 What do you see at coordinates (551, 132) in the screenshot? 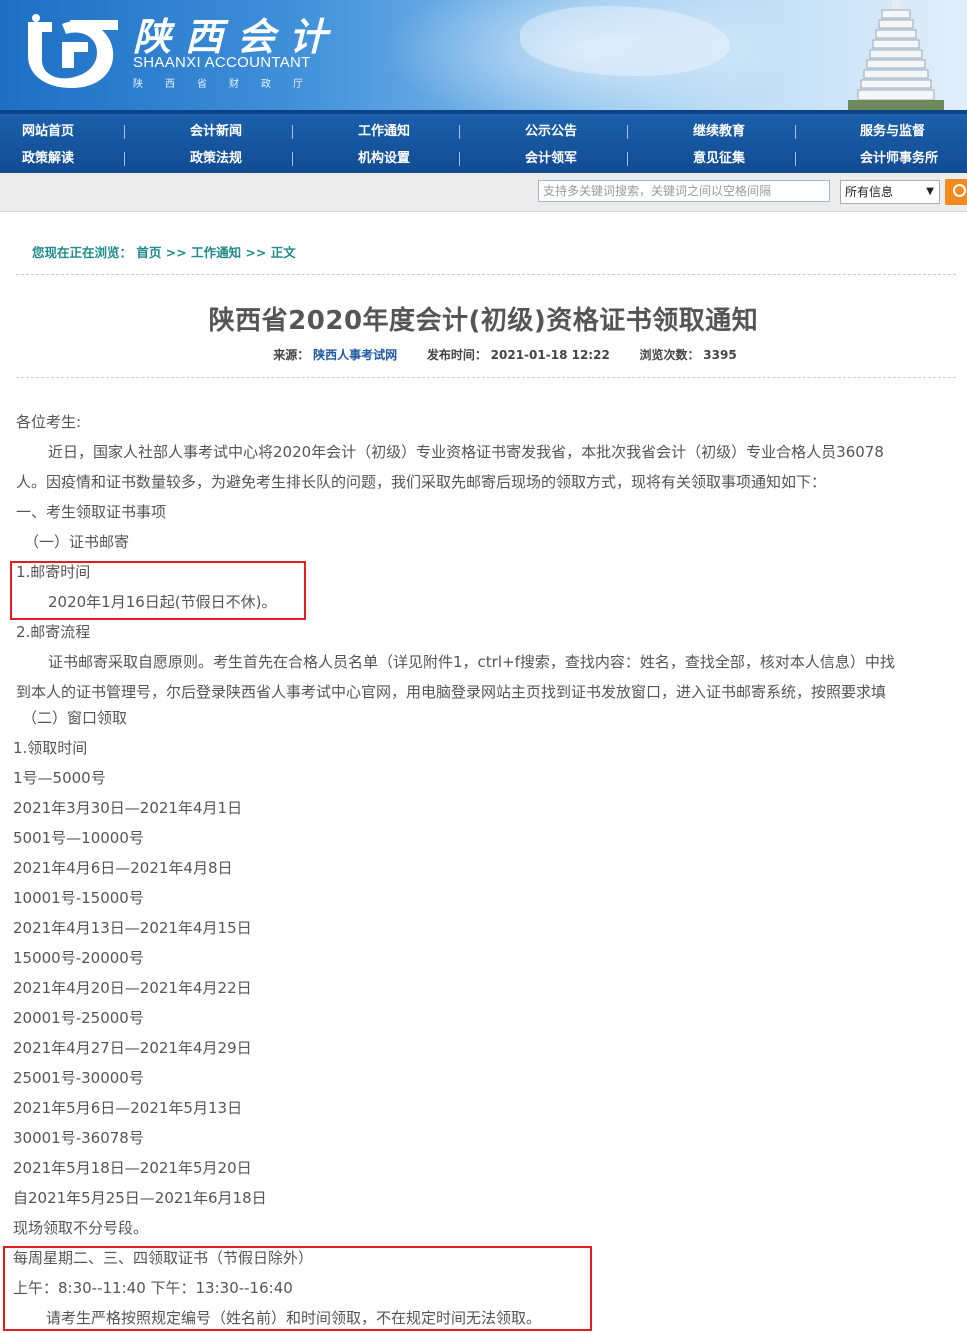
I see `nav-item-announcements: 公示公告` at bounding box center [551, 132].